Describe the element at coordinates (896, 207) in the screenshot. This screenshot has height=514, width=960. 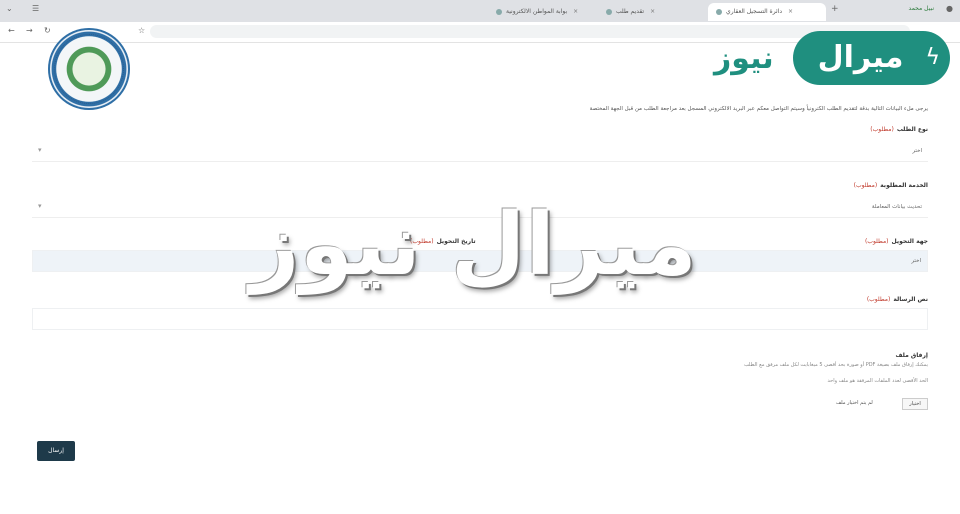
I see `service-value: تحديث بيانات المعاملة` at that location.